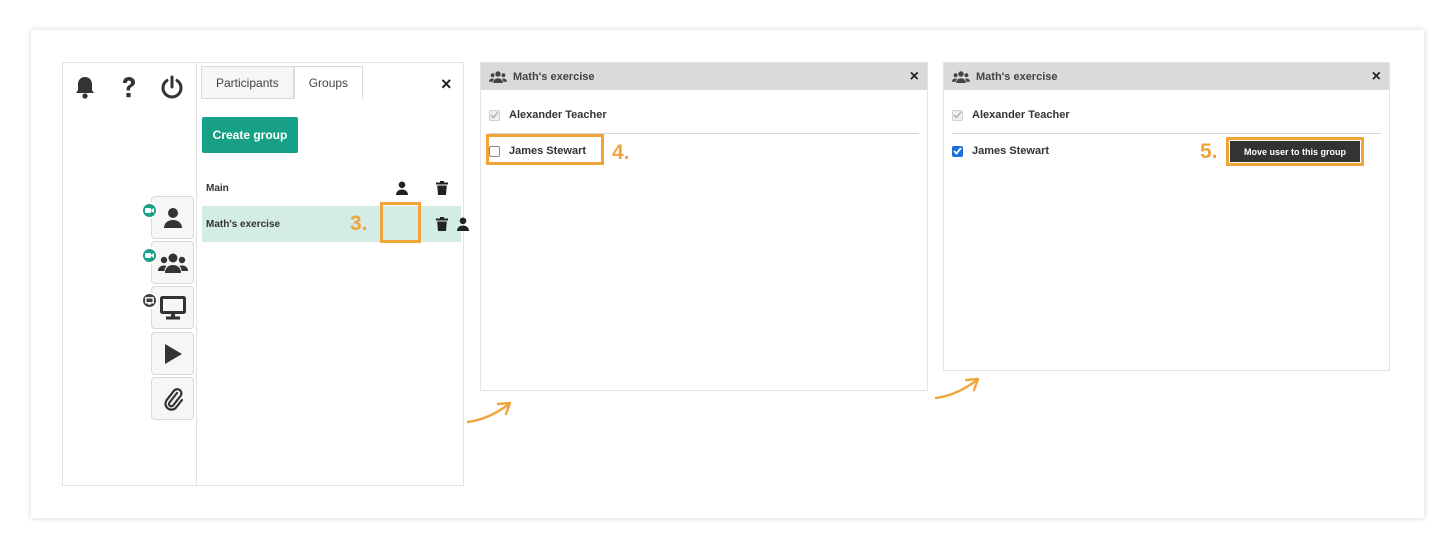 This screenshot has height=548, width=1455. I want to click on participant-video-button, so click(172, 217).